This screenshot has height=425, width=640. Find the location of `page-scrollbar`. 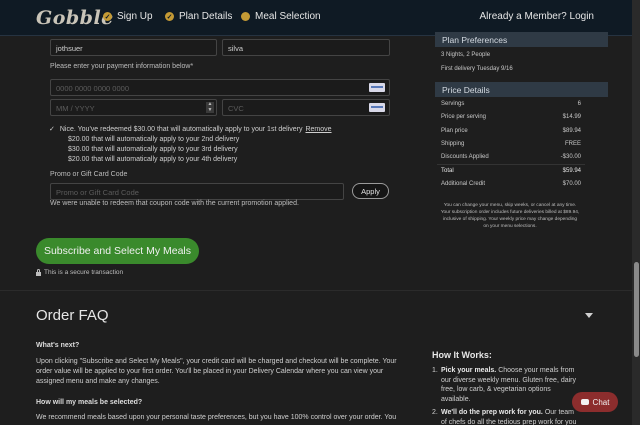

page-scrollbar is located at coordinates (636, 212).